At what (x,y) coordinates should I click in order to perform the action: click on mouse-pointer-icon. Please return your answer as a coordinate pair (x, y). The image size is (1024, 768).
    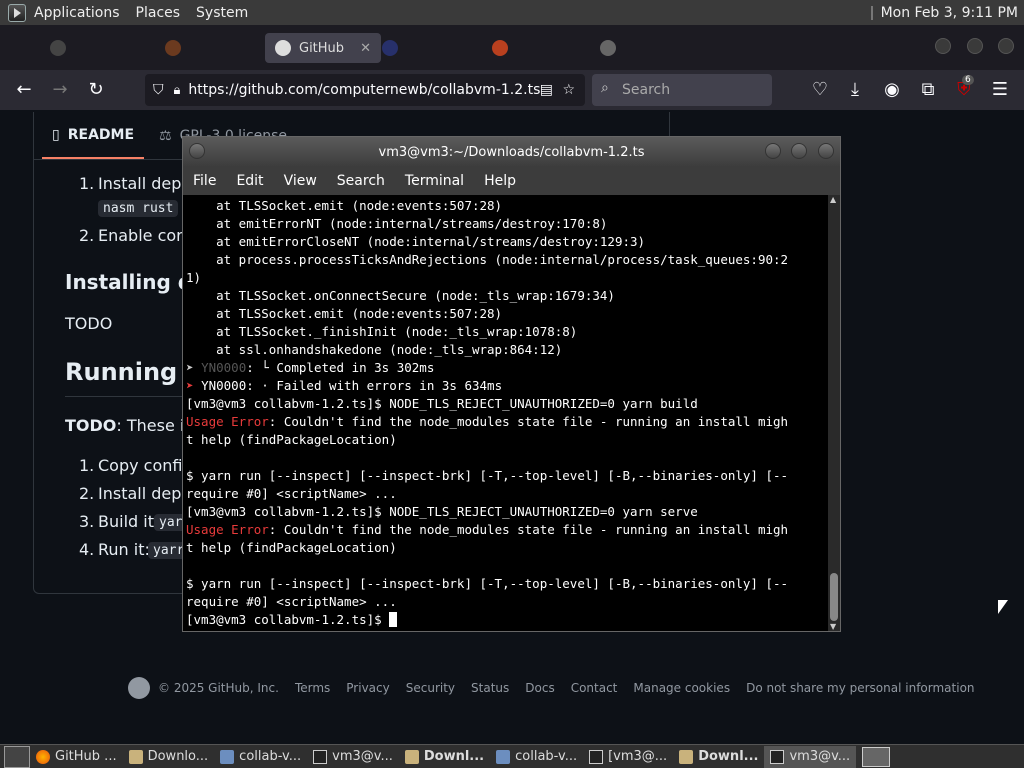
    Looking at the image, I should click on (1003, 607).